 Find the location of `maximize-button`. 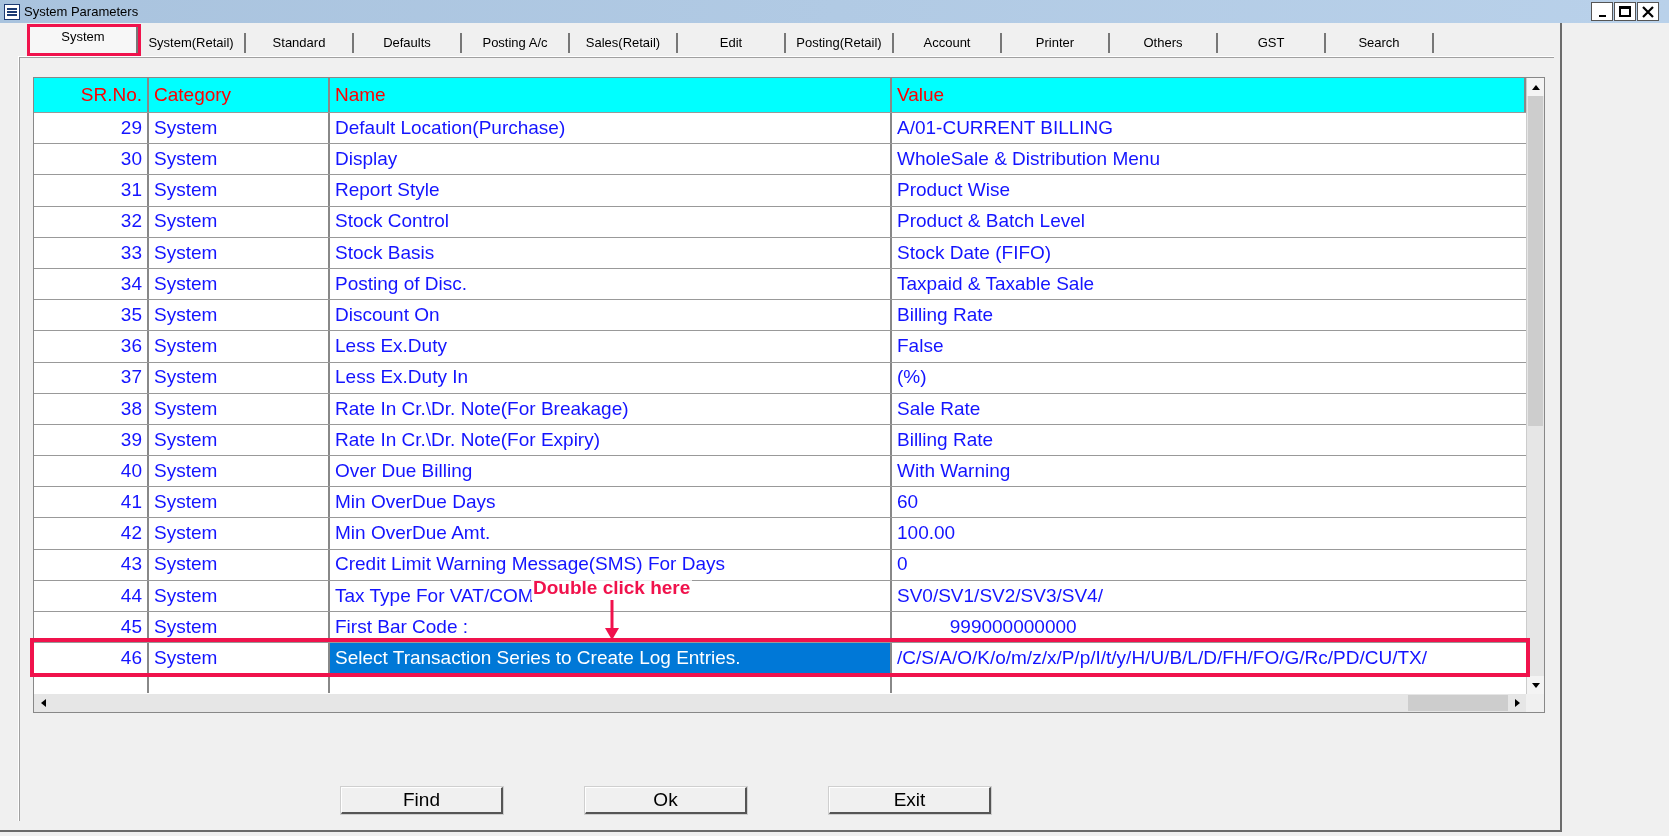

maximize-button is located at coordinates (1625, 11).